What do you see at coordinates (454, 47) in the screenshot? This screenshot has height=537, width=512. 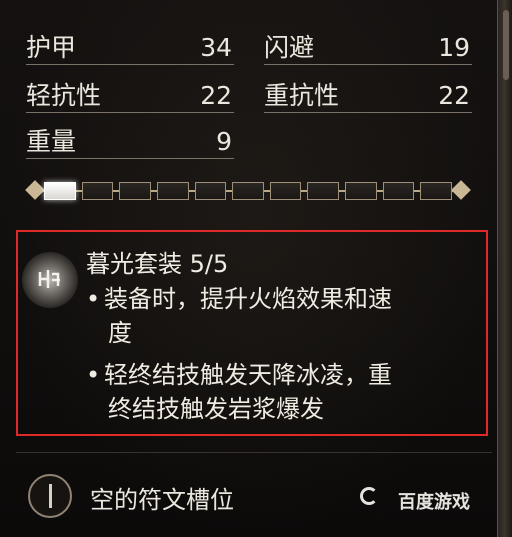 I see `stat-value: 19` at bounding box center [454, 47].